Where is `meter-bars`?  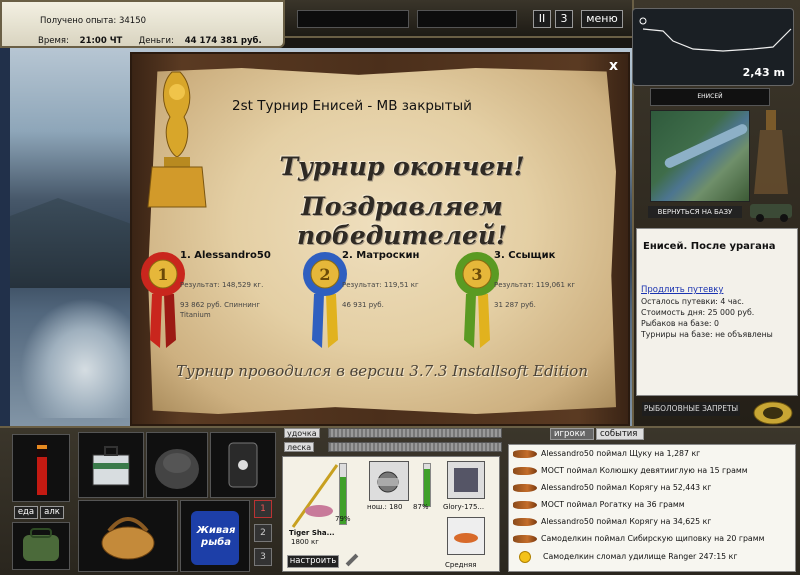
meter-bars is located at coordinates (42, 468).